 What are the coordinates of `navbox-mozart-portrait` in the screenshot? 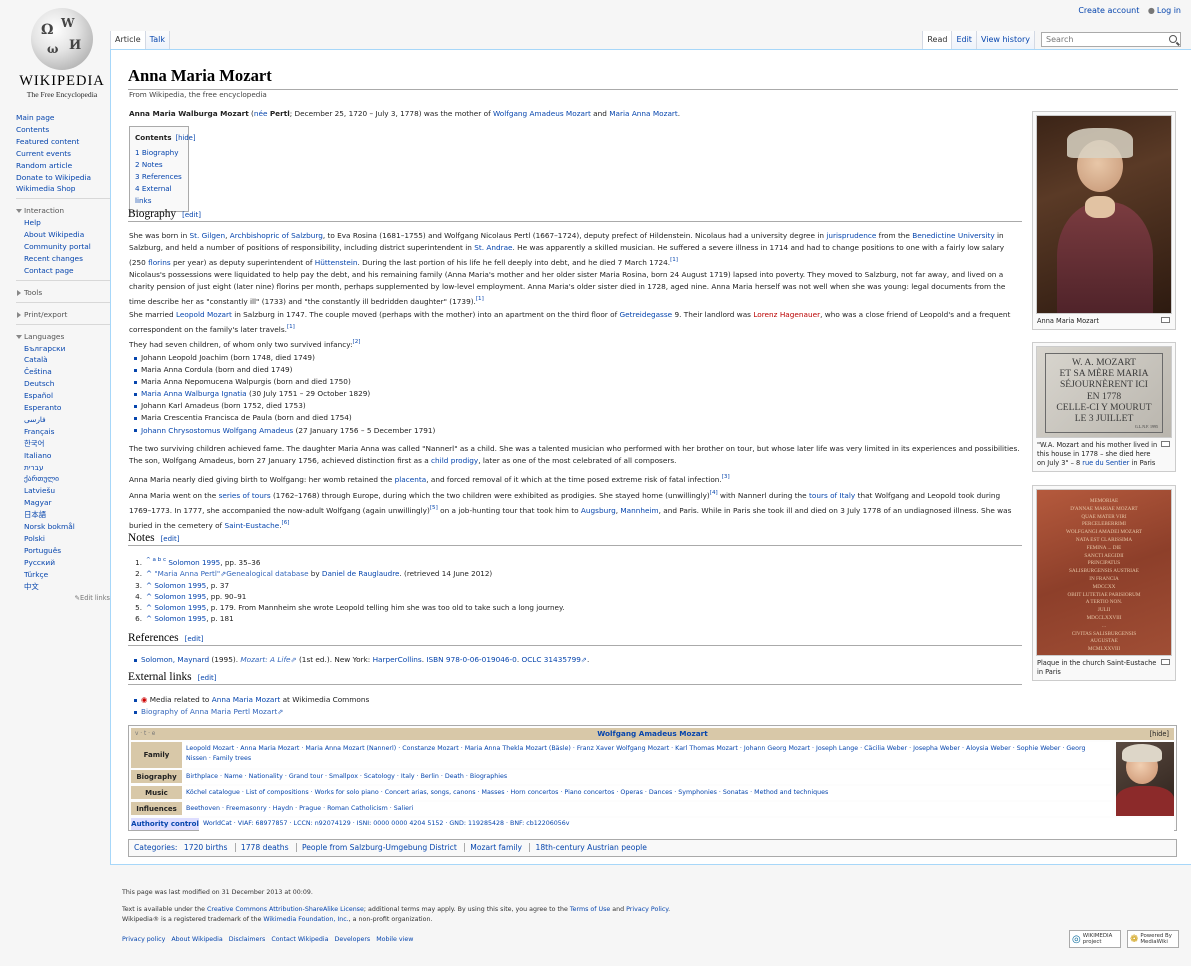 It's located at (1145, 779).